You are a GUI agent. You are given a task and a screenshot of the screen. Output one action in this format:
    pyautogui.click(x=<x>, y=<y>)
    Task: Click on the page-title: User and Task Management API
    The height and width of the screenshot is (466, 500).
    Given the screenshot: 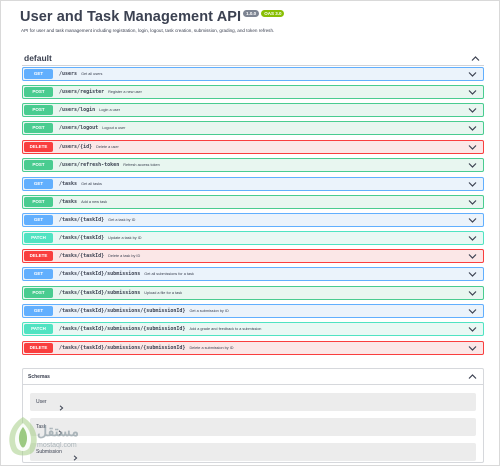 What is the action you would take?
    pyautogui.click(x=131, y=17)
    